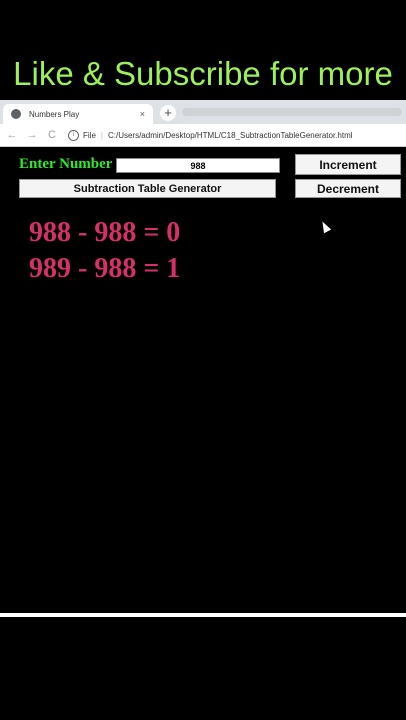  I want to click on increment-button: Increment, so click(348, 164).